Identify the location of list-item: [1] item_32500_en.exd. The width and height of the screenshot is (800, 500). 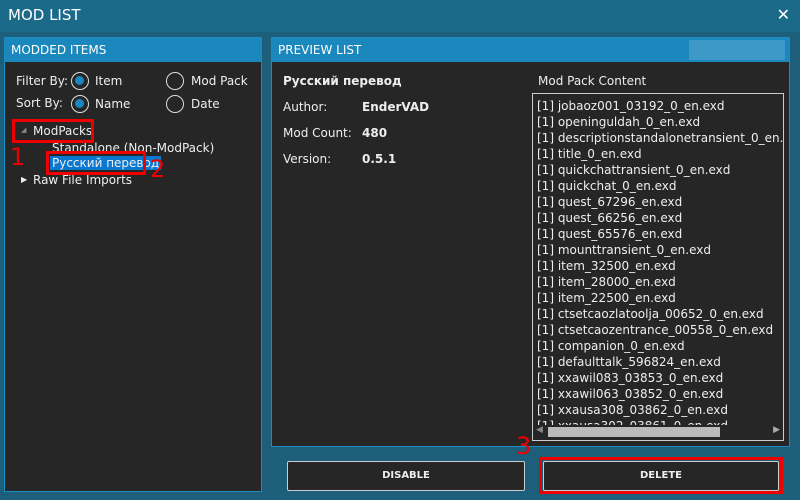
(658, 266).